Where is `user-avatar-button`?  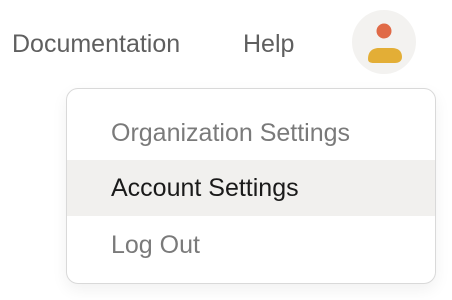 user-avatar-button is located at coordinates (384, 42).